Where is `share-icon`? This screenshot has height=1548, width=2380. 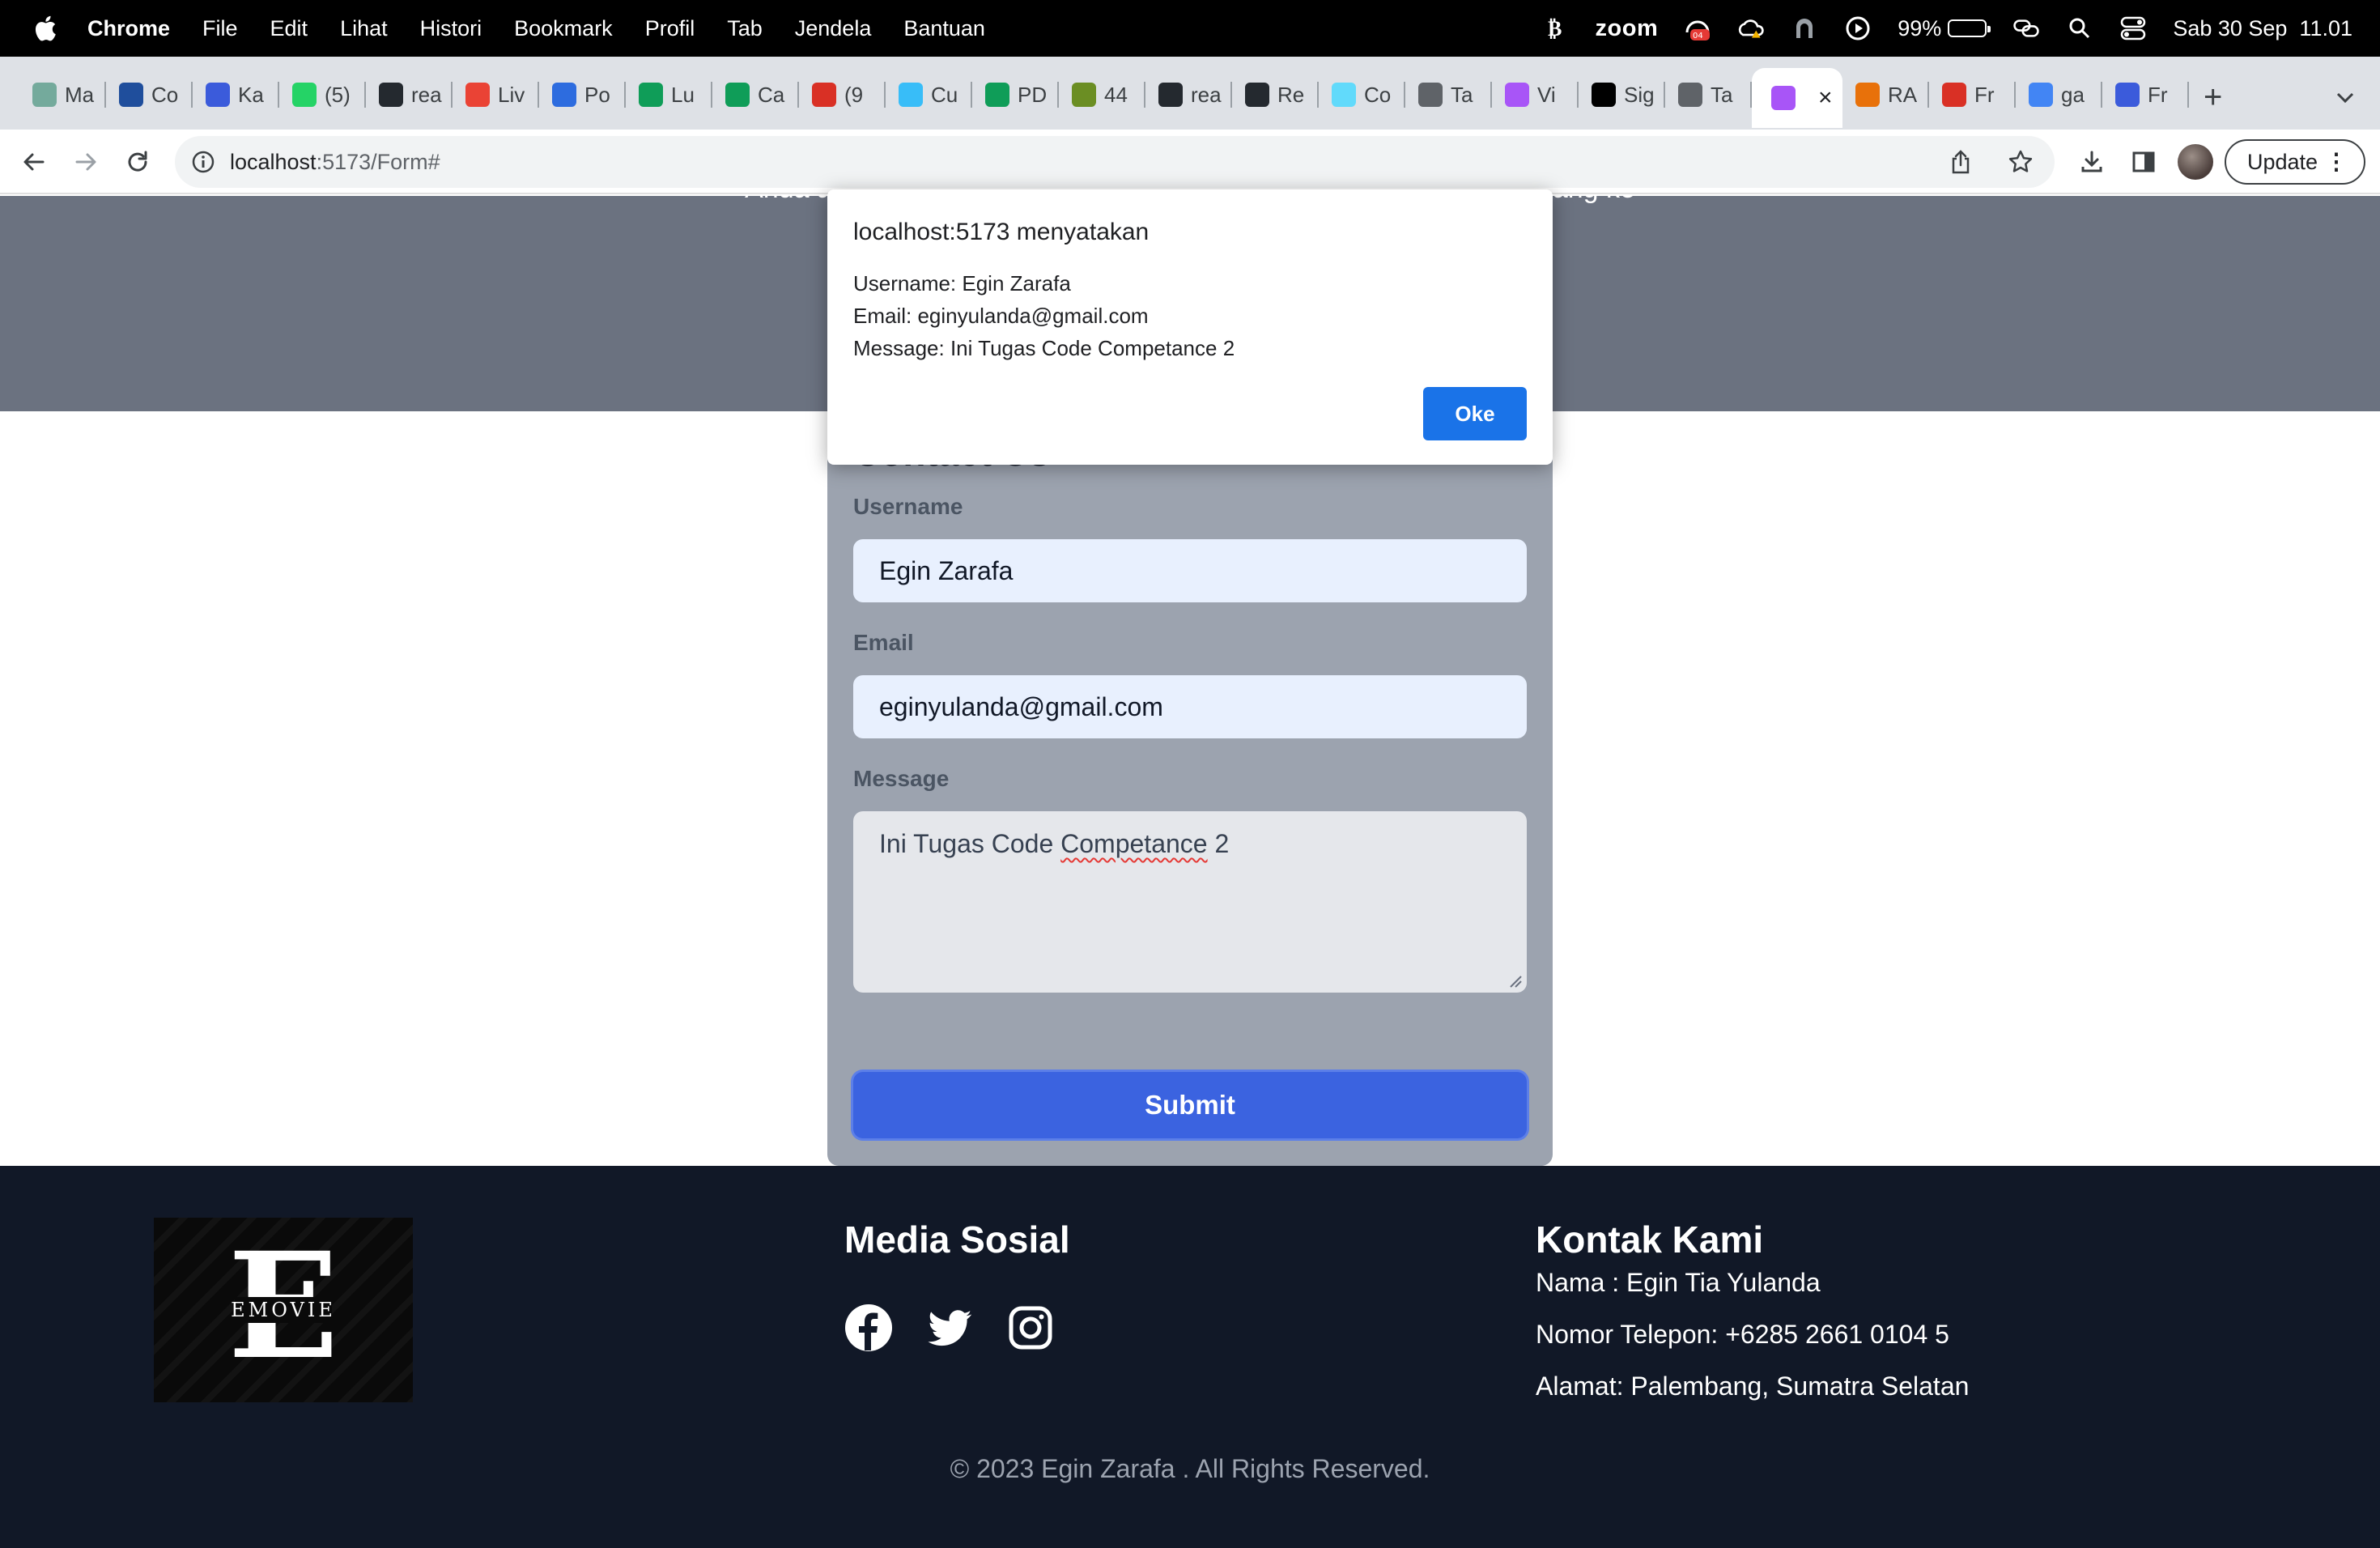 share-icon is located at coordinates (1961, 161).